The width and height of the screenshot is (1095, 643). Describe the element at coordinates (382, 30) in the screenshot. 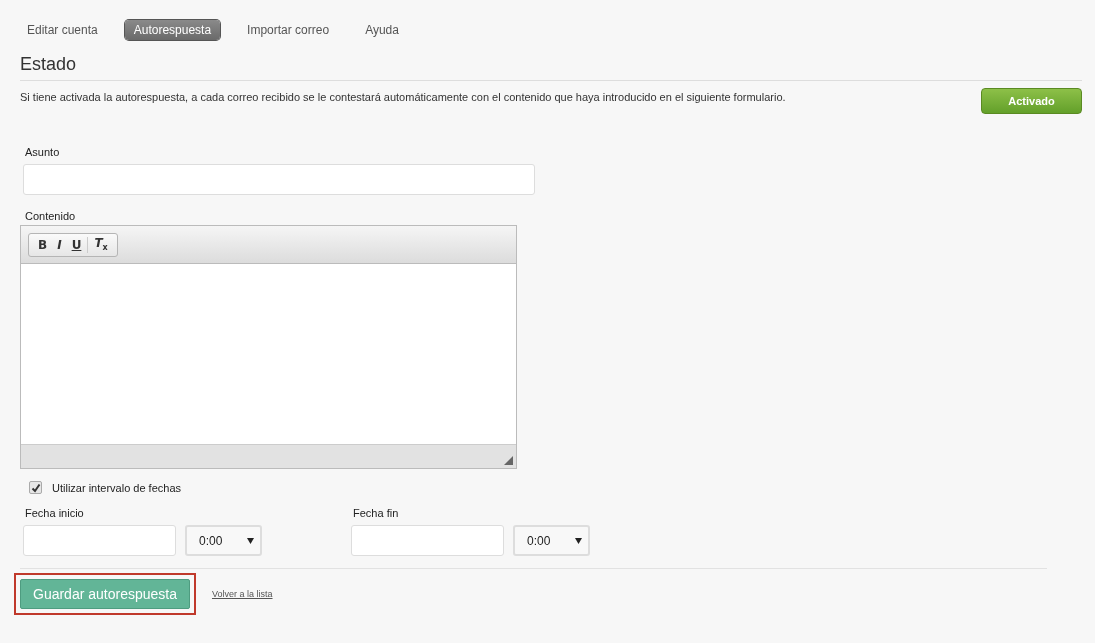

I see `tab: Ayuda` at that location.